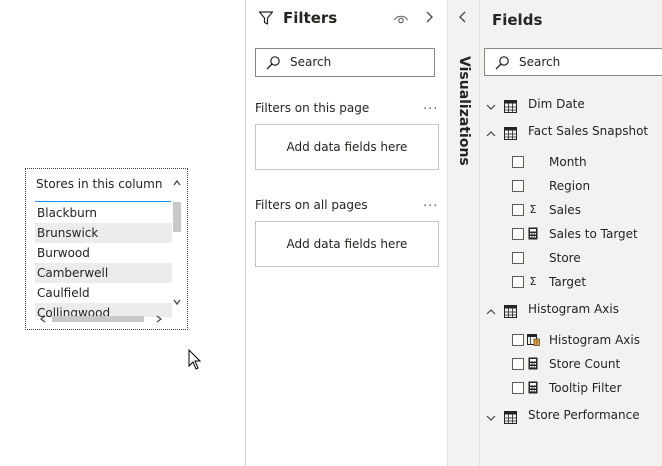  I want to click on filters-search-input: Search, so click(345, 62).